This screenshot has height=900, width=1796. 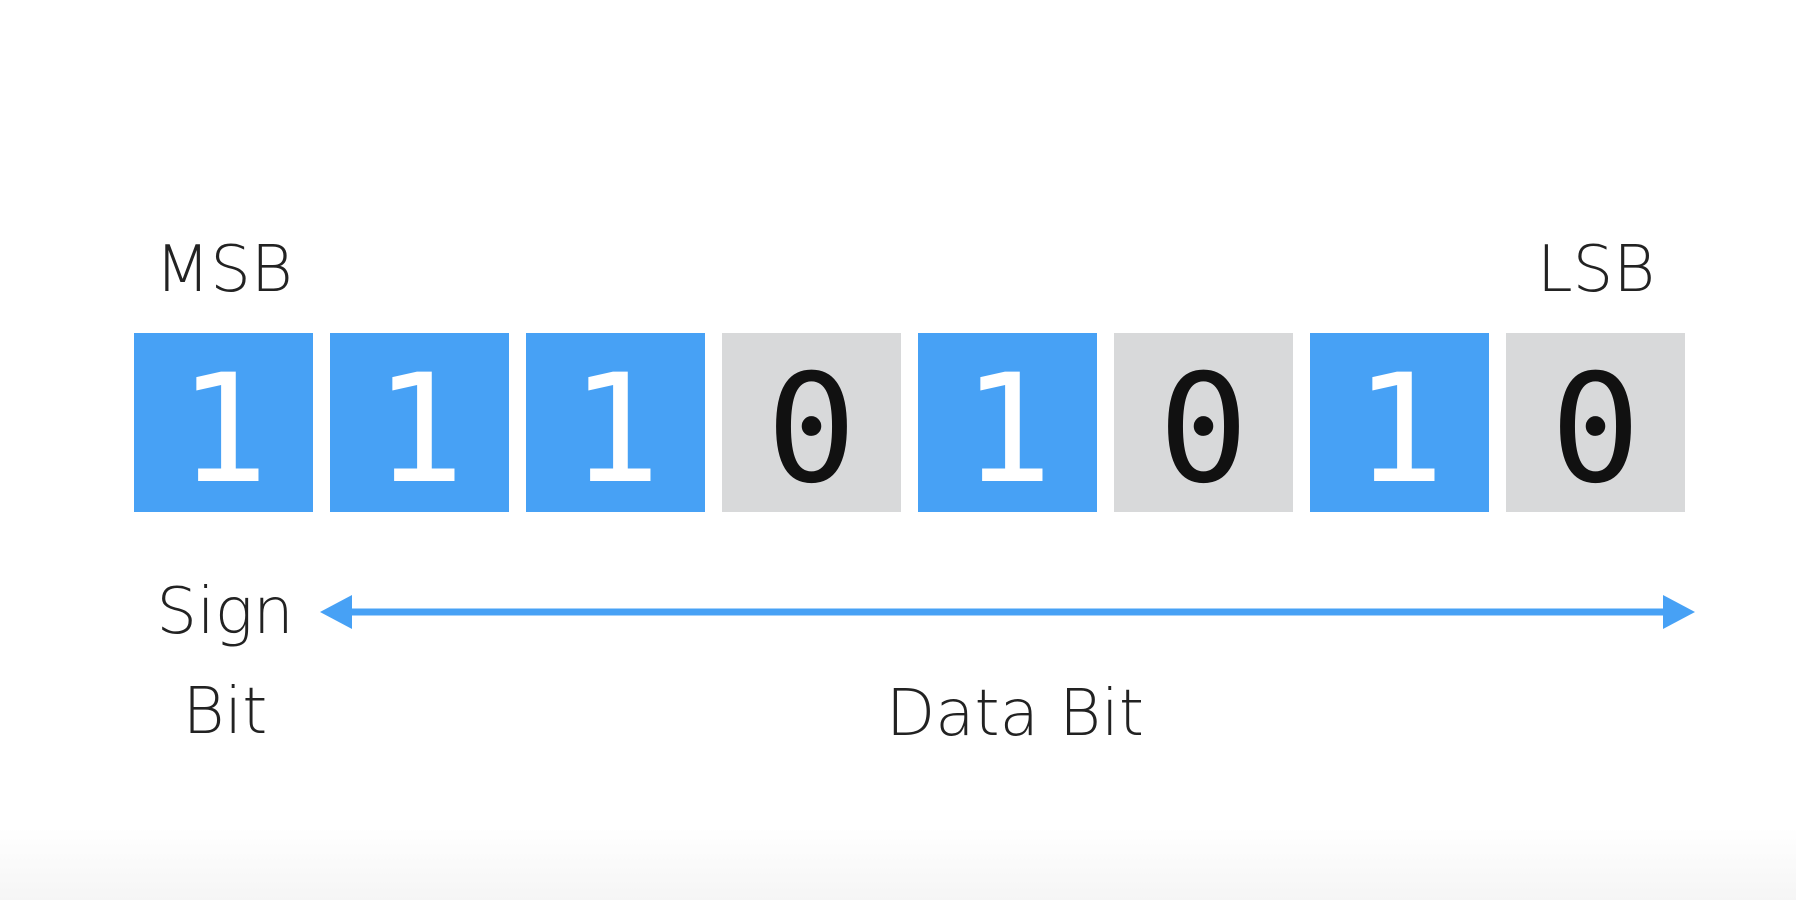 I want to click on lsb-label: LSB, so click(x=1596, y=270).